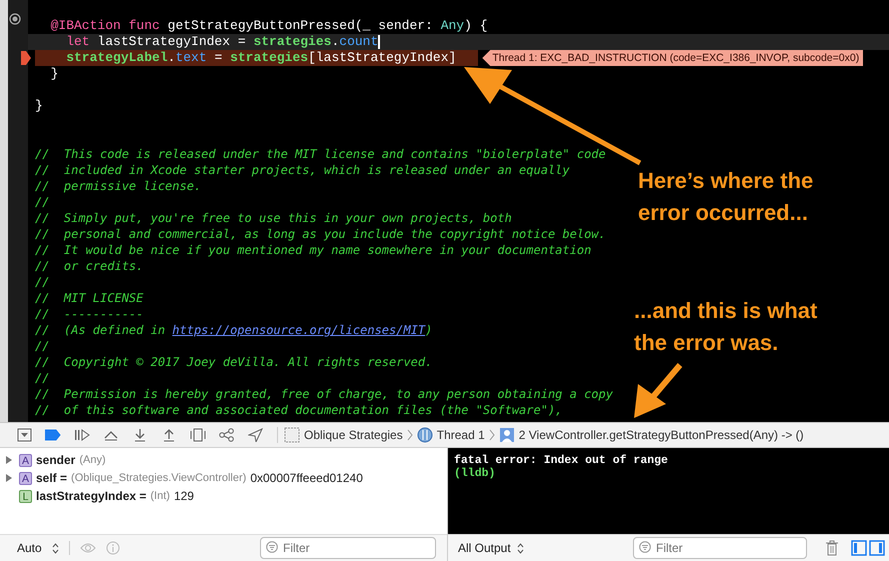 This screenshot has height=561, width=889. What do you see at coordinates (379, 42) in the screenshot?
I see `text-cursor` at bounding box center [379, 42].